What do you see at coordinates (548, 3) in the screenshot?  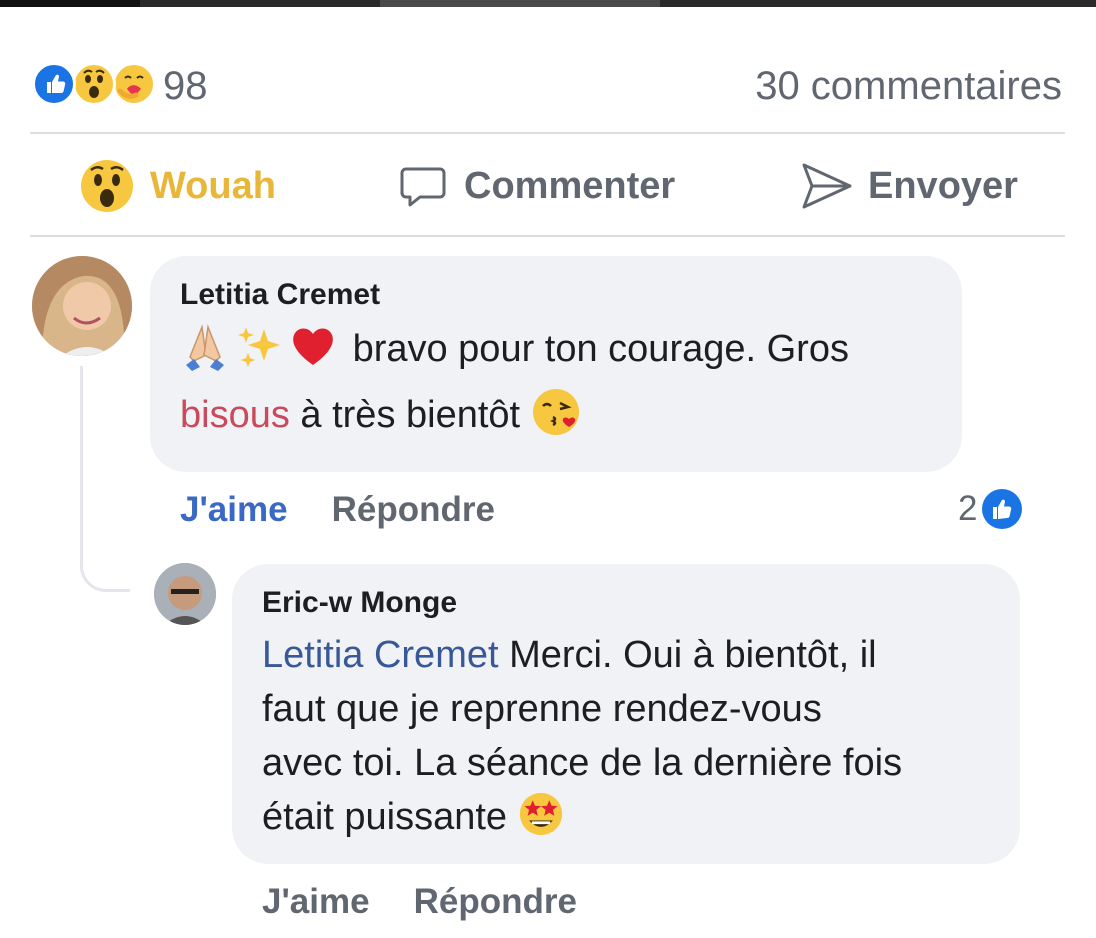 I see `post-image-edge` at bounding box center [548, 3].